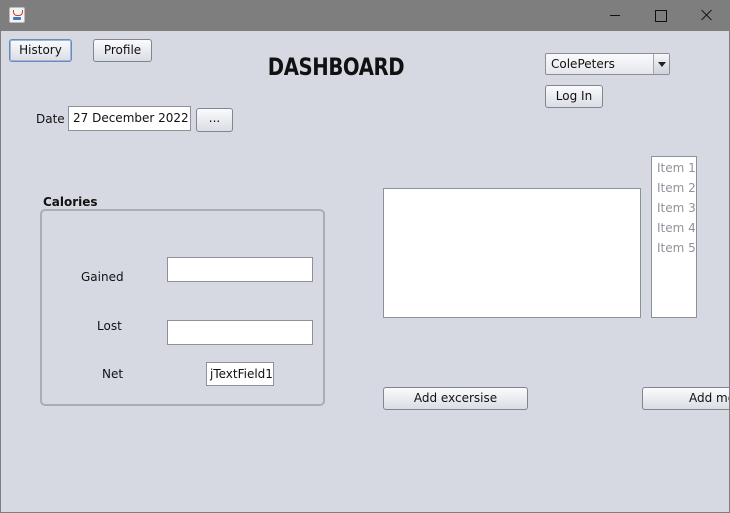 This screenshot has width=730, height=513. Describe the element at coordinates (182, 307) in the screenshot. I see `calories-panel` at that location.